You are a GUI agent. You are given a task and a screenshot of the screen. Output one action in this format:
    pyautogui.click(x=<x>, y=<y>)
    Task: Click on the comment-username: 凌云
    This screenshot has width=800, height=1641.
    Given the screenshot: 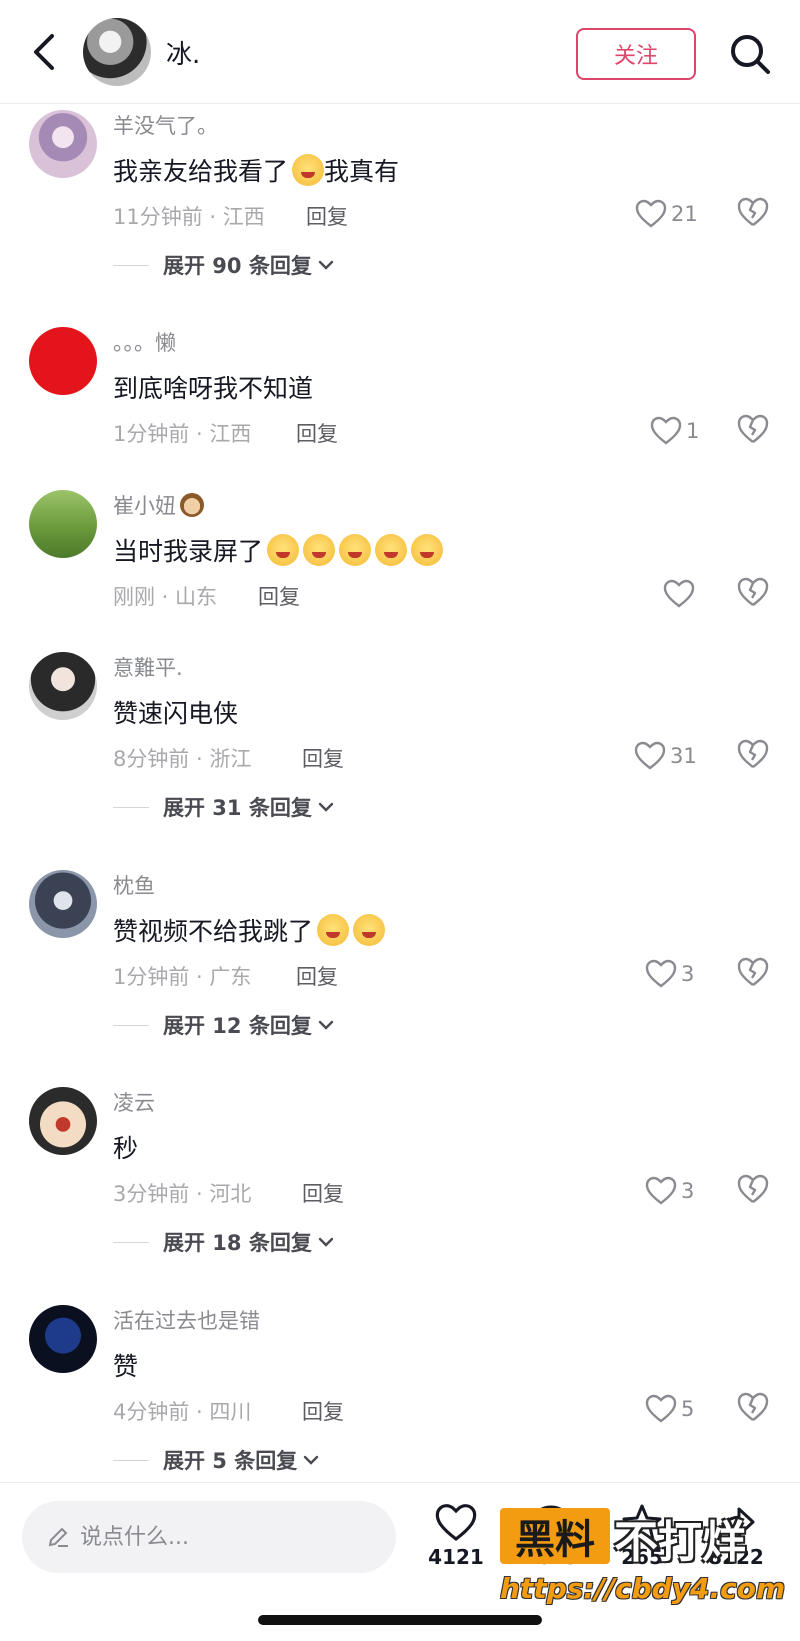 What is the action you would take?
    pyautogui.click(x=134, y=1102)
    